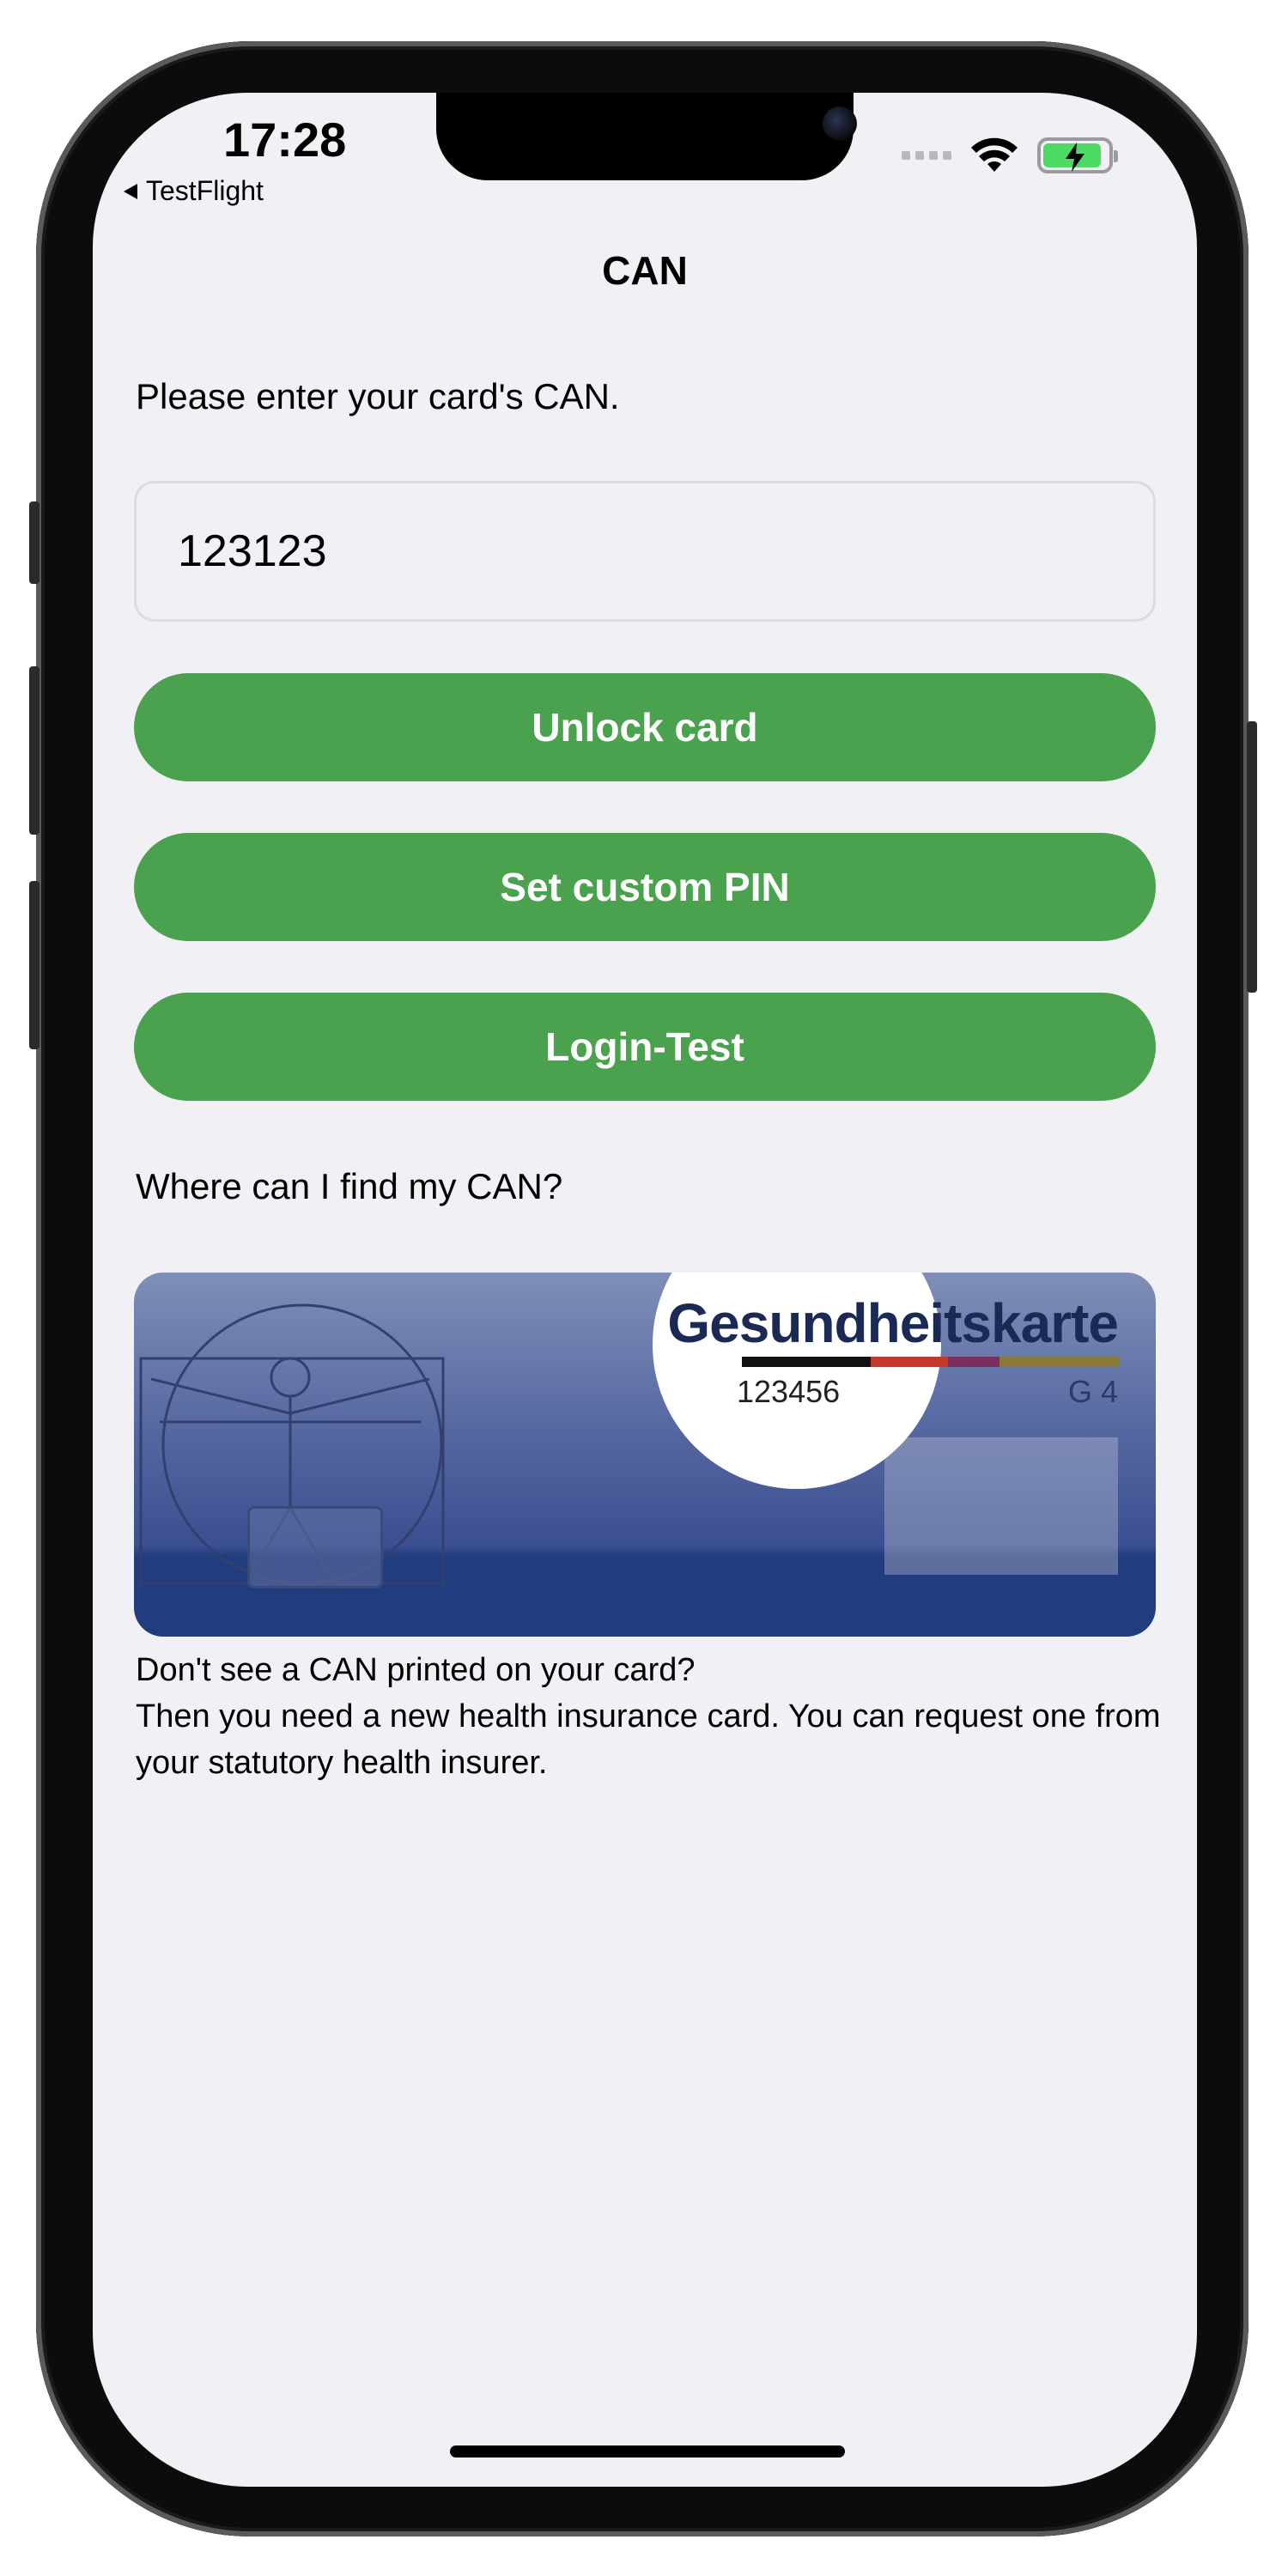 The height and width of the screenshot is (2576, 1288). What do you see at coordinates (645, 727) in the screenshot?
I see `unlock-card-button: Unlock card` at bounding box center [645, 727].